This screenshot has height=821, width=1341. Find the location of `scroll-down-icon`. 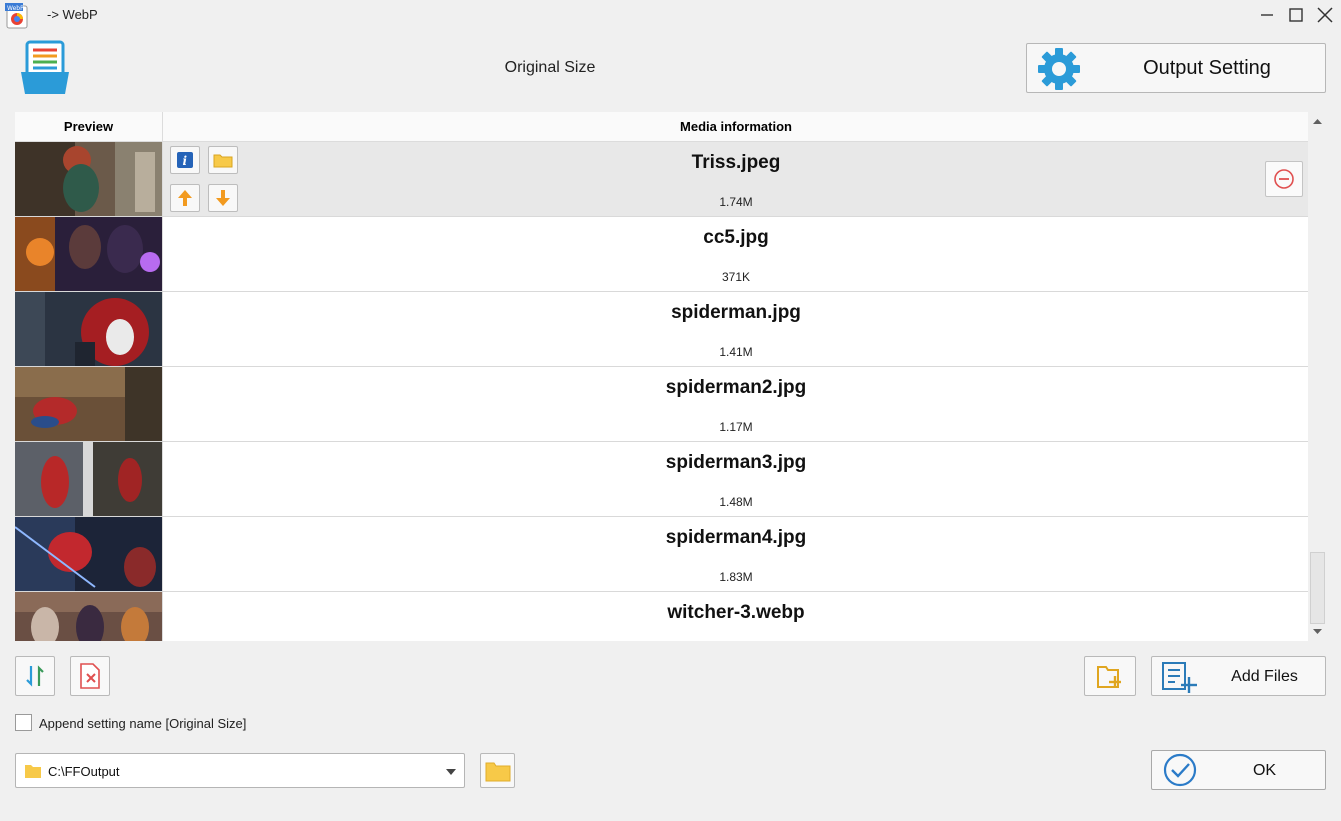

scroll-down-icon is located at coordinates (1317, 632).